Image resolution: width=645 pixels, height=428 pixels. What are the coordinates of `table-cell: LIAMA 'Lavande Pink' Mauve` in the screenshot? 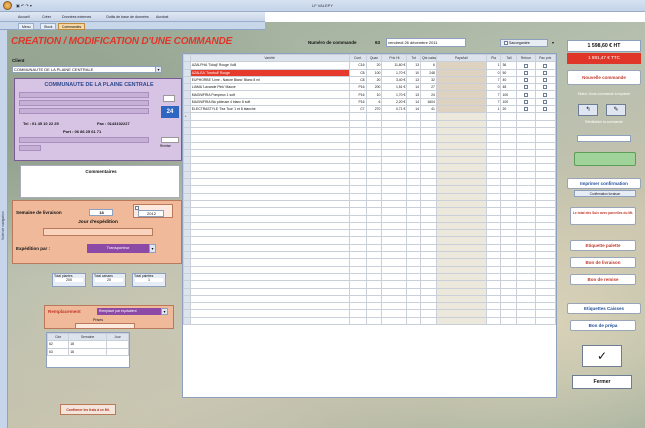 It's located at (269, 87).